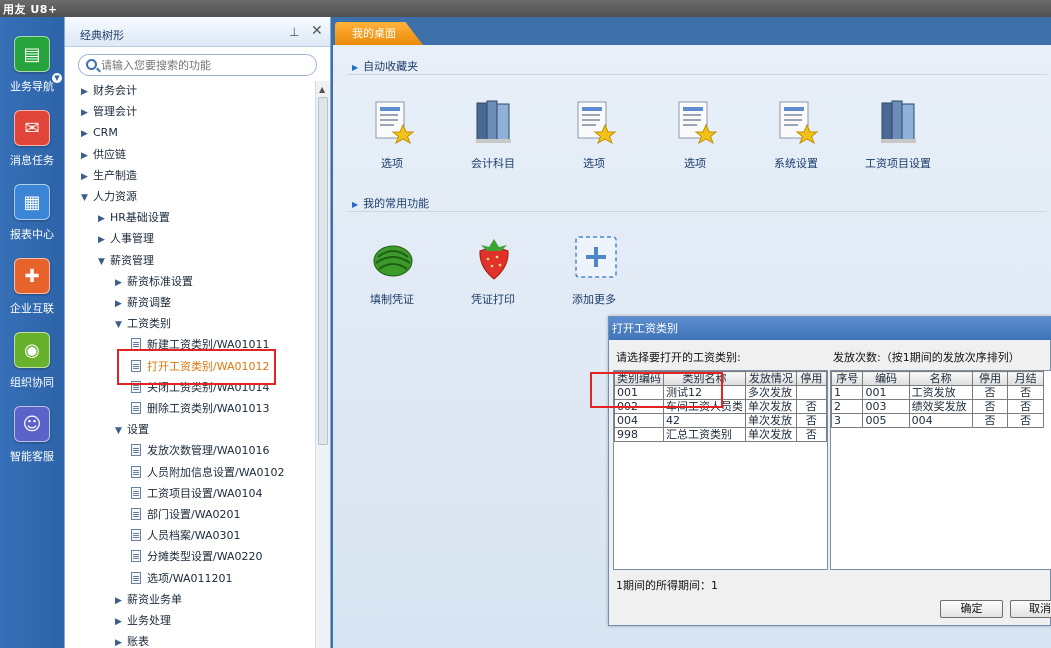  What do you see at coordinates (32, 71) in the screenshot?
I see `nav-item-1: ▤ 业务导航 ▼` at bounding box center [32, 71].